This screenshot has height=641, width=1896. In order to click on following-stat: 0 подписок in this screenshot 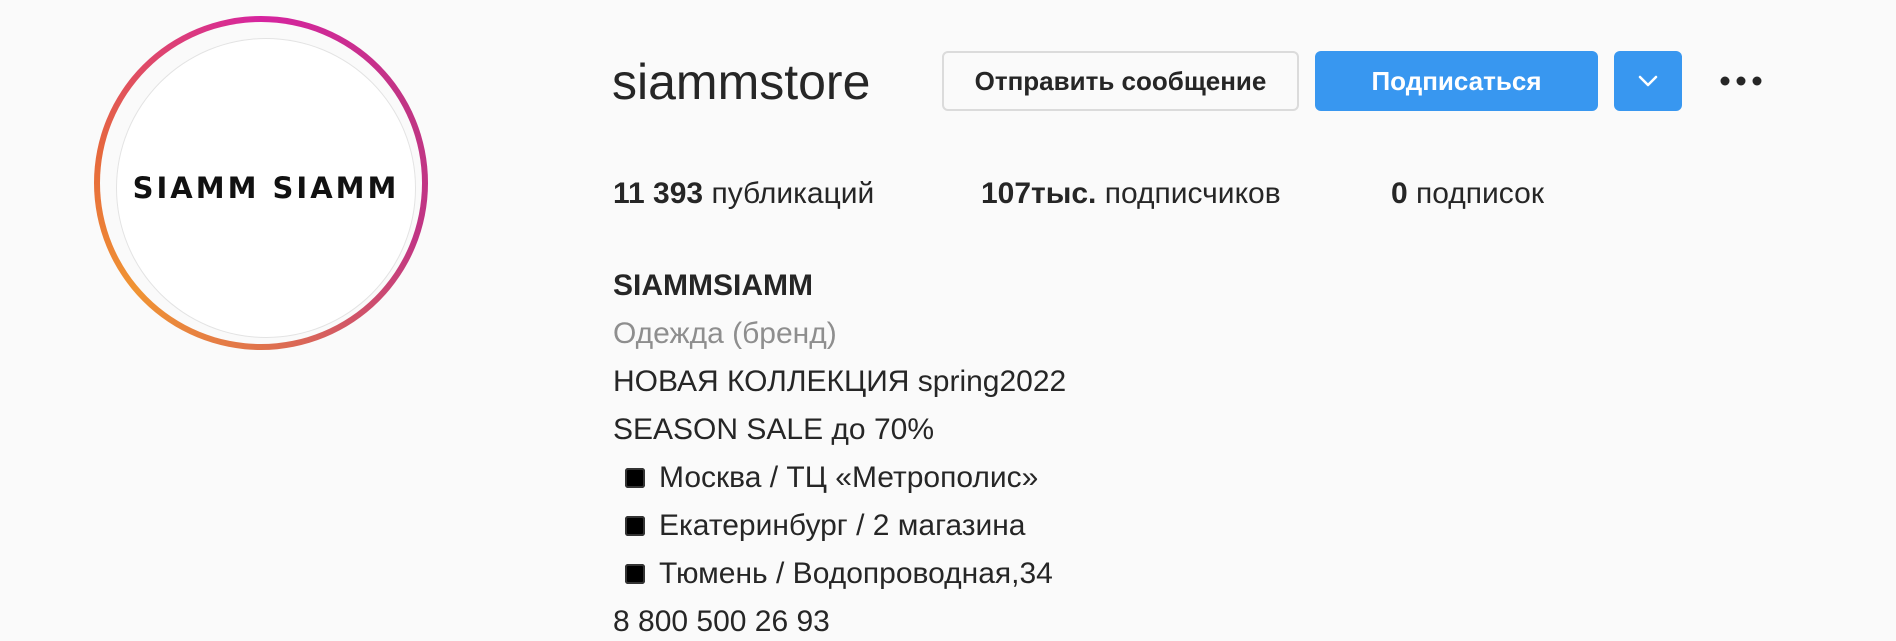, I will do `click(1467, 194)`.